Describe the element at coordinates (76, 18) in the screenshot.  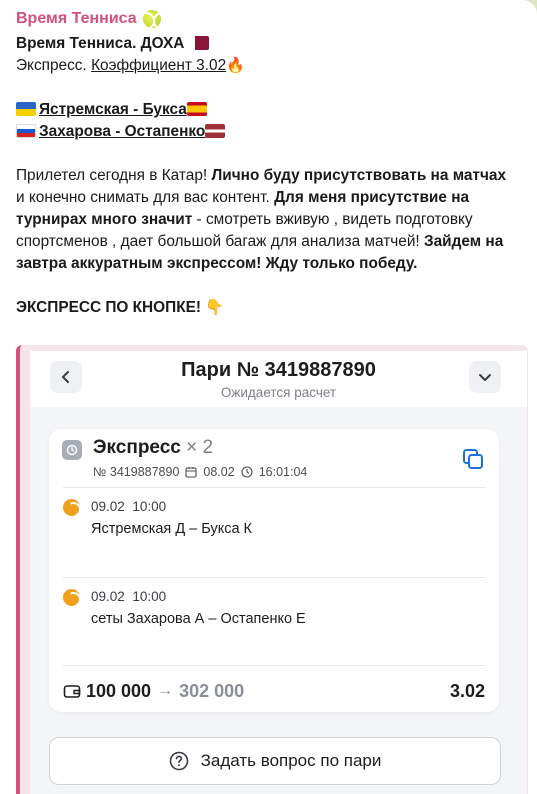
I see `channel-name-label: Время Тенниса` at that location.